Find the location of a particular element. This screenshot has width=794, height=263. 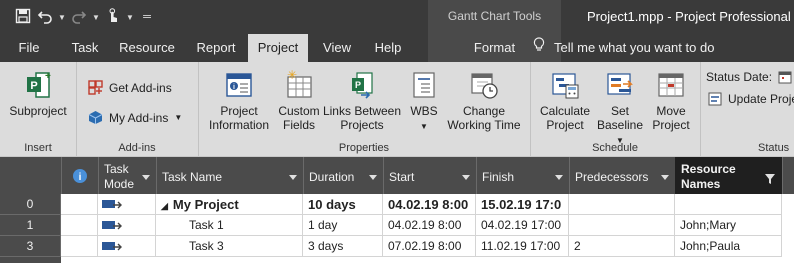

my-addins-dropdown-icon: ▼ is located at coordinates (178, 117).